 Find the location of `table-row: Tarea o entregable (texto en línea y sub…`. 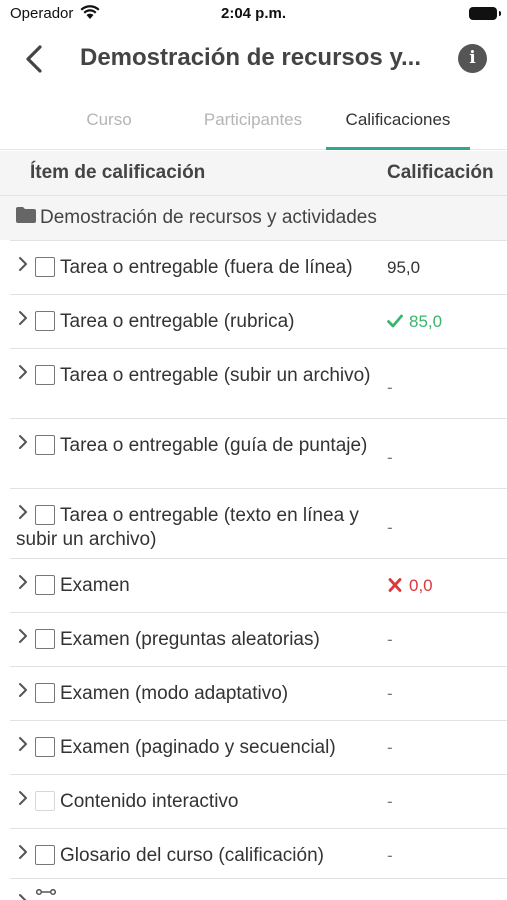

table-row: Tarea o entregable (texto en línea y sub… is located at coordinates (258, 523).